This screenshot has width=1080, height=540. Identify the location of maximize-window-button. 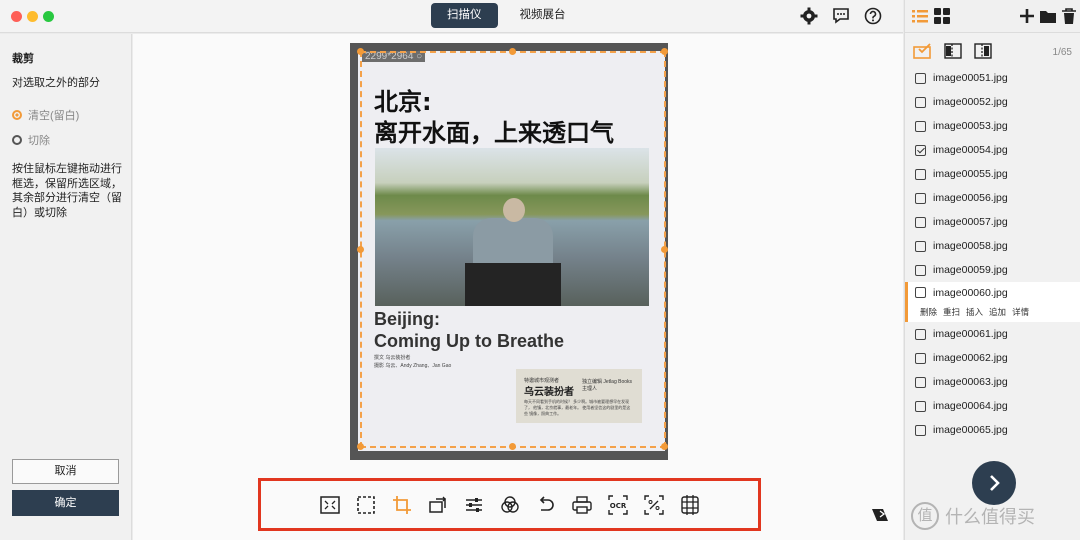
(48, 16).